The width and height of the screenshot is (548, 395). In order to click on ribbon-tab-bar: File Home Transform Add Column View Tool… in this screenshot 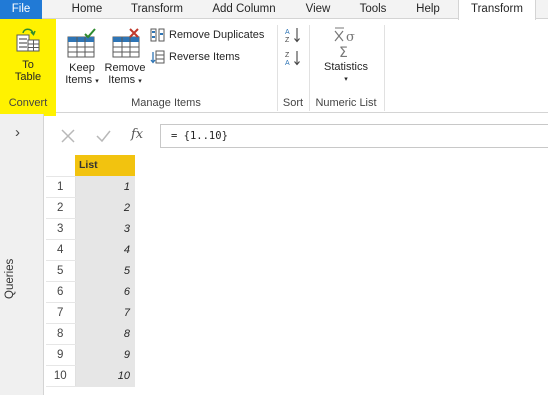, I will do `click(274, 10)`.